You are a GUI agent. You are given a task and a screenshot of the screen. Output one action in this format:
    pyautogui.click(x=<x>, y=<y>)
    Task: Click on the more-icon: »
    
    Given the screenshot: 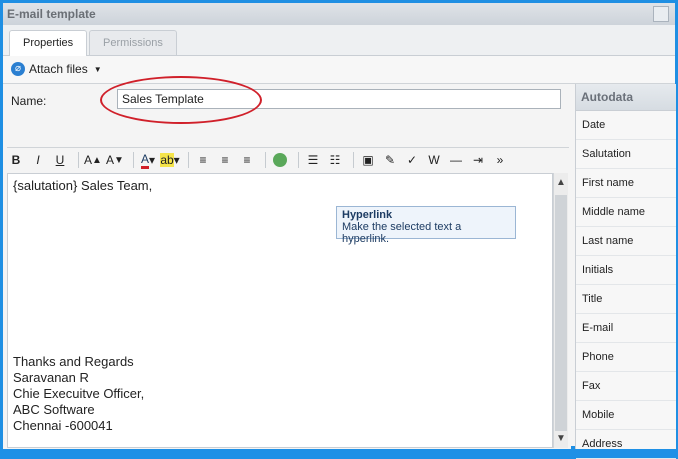 What is the action you would take?
    pyautogui.click(x=500, y=160)
    